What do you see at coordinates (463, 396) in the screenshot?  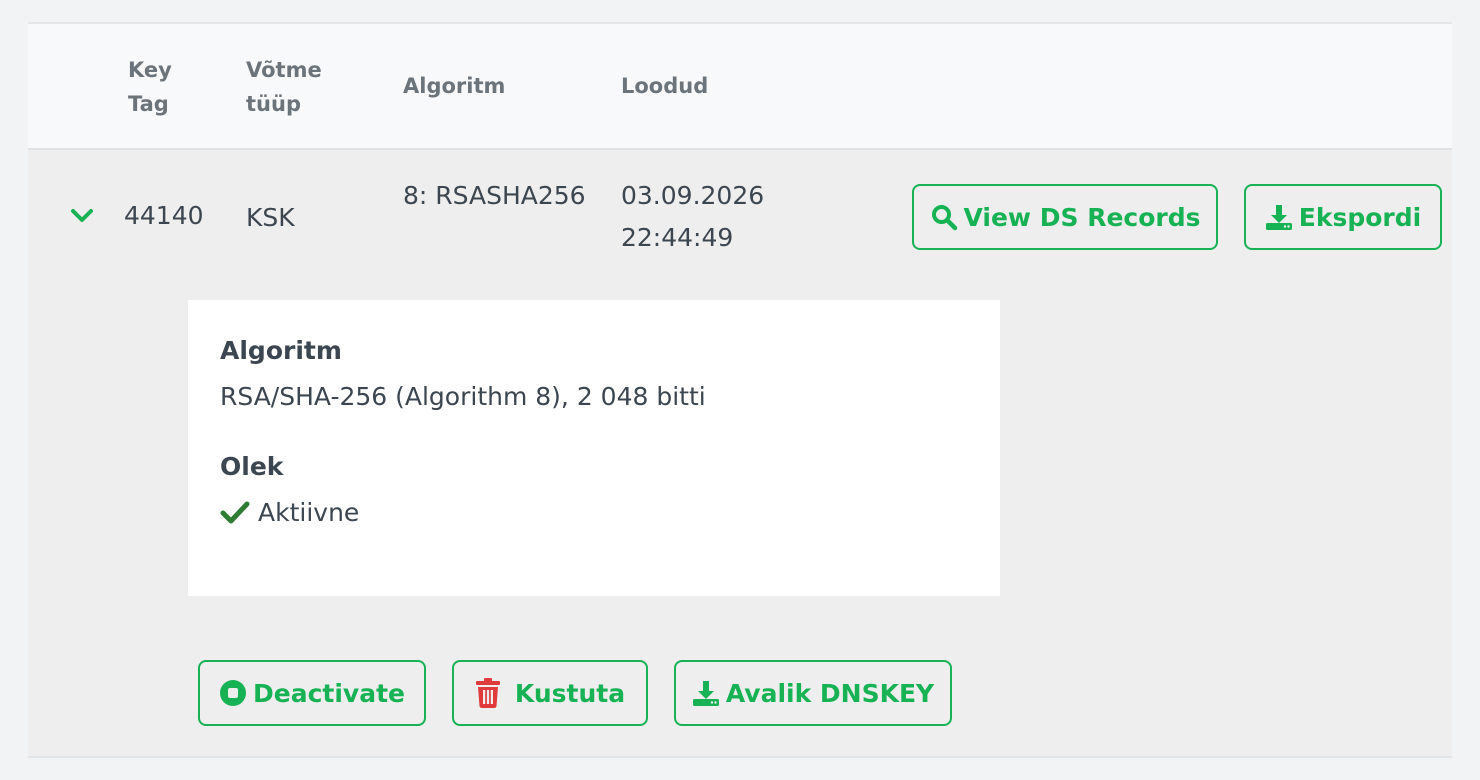 I see `detail-algorithm-value: RSA/SHA-256 (Algorithm 8), 2 048 bitti` at bounding box center [463, 396].